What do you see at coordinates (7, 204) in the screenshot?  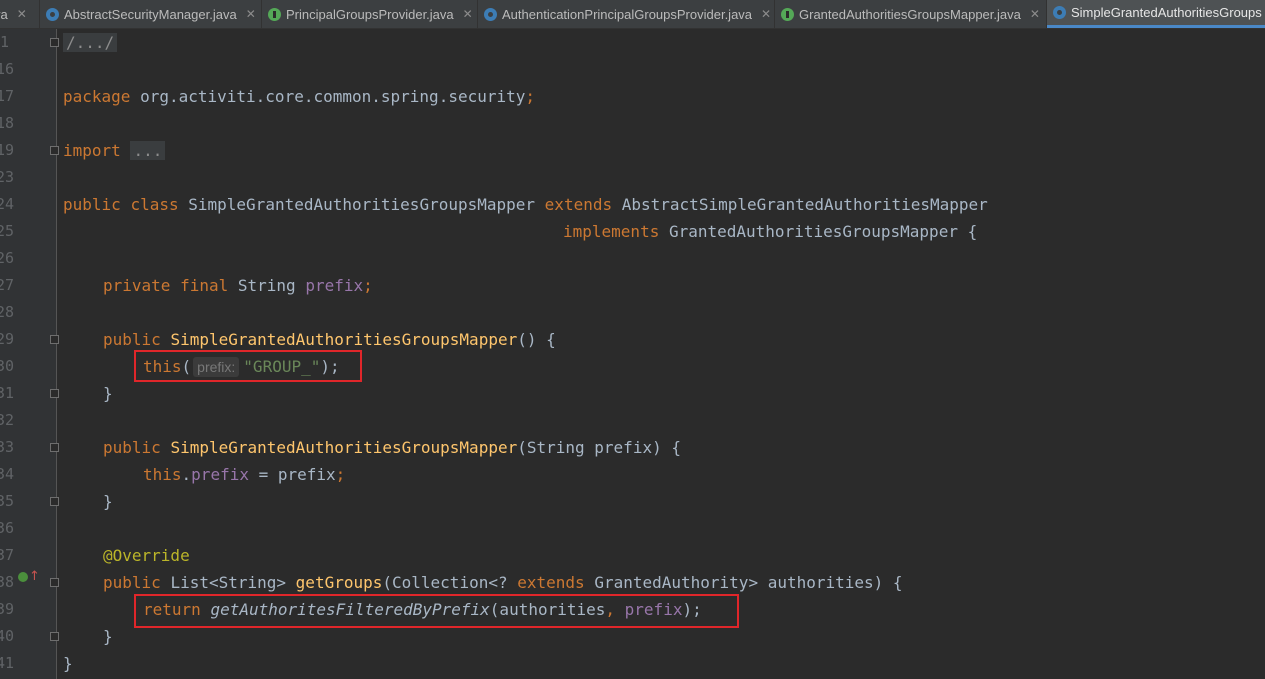 I see `line-number: 24` at bounding box center [7, 204].